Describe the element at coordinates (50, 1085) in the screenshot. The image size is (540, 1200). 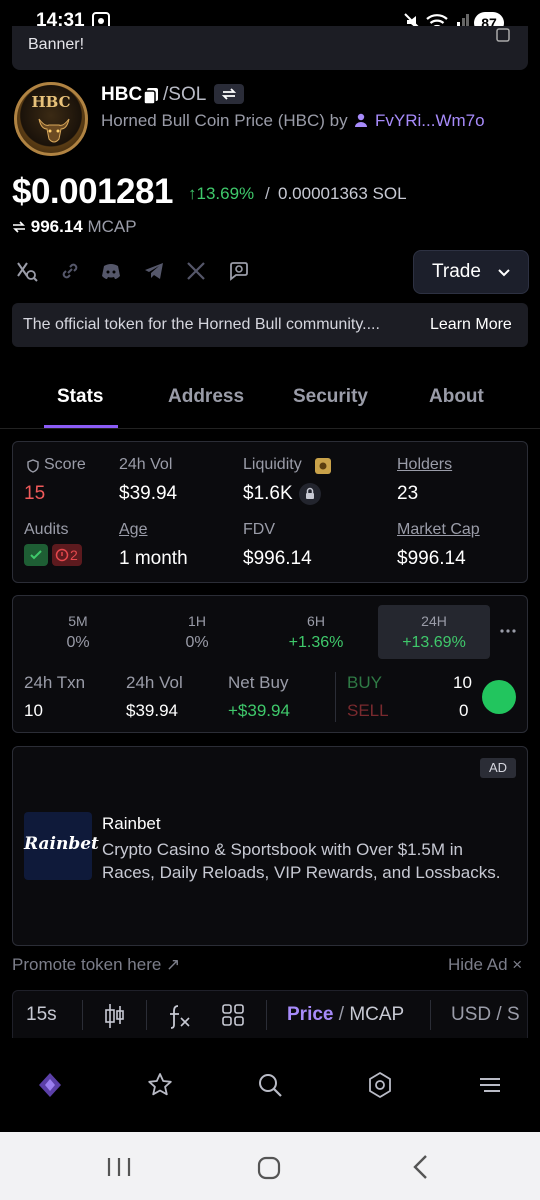
I see `home-logo-icon` at that location.